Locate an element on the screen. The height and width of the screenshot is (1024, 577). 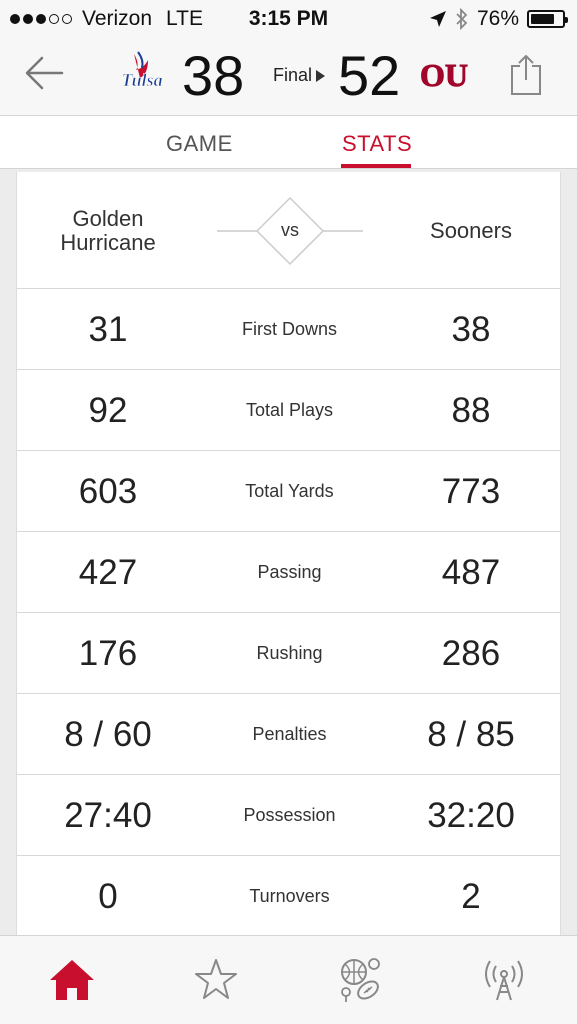
vs-label: vs is located at coordinates (290, 230).